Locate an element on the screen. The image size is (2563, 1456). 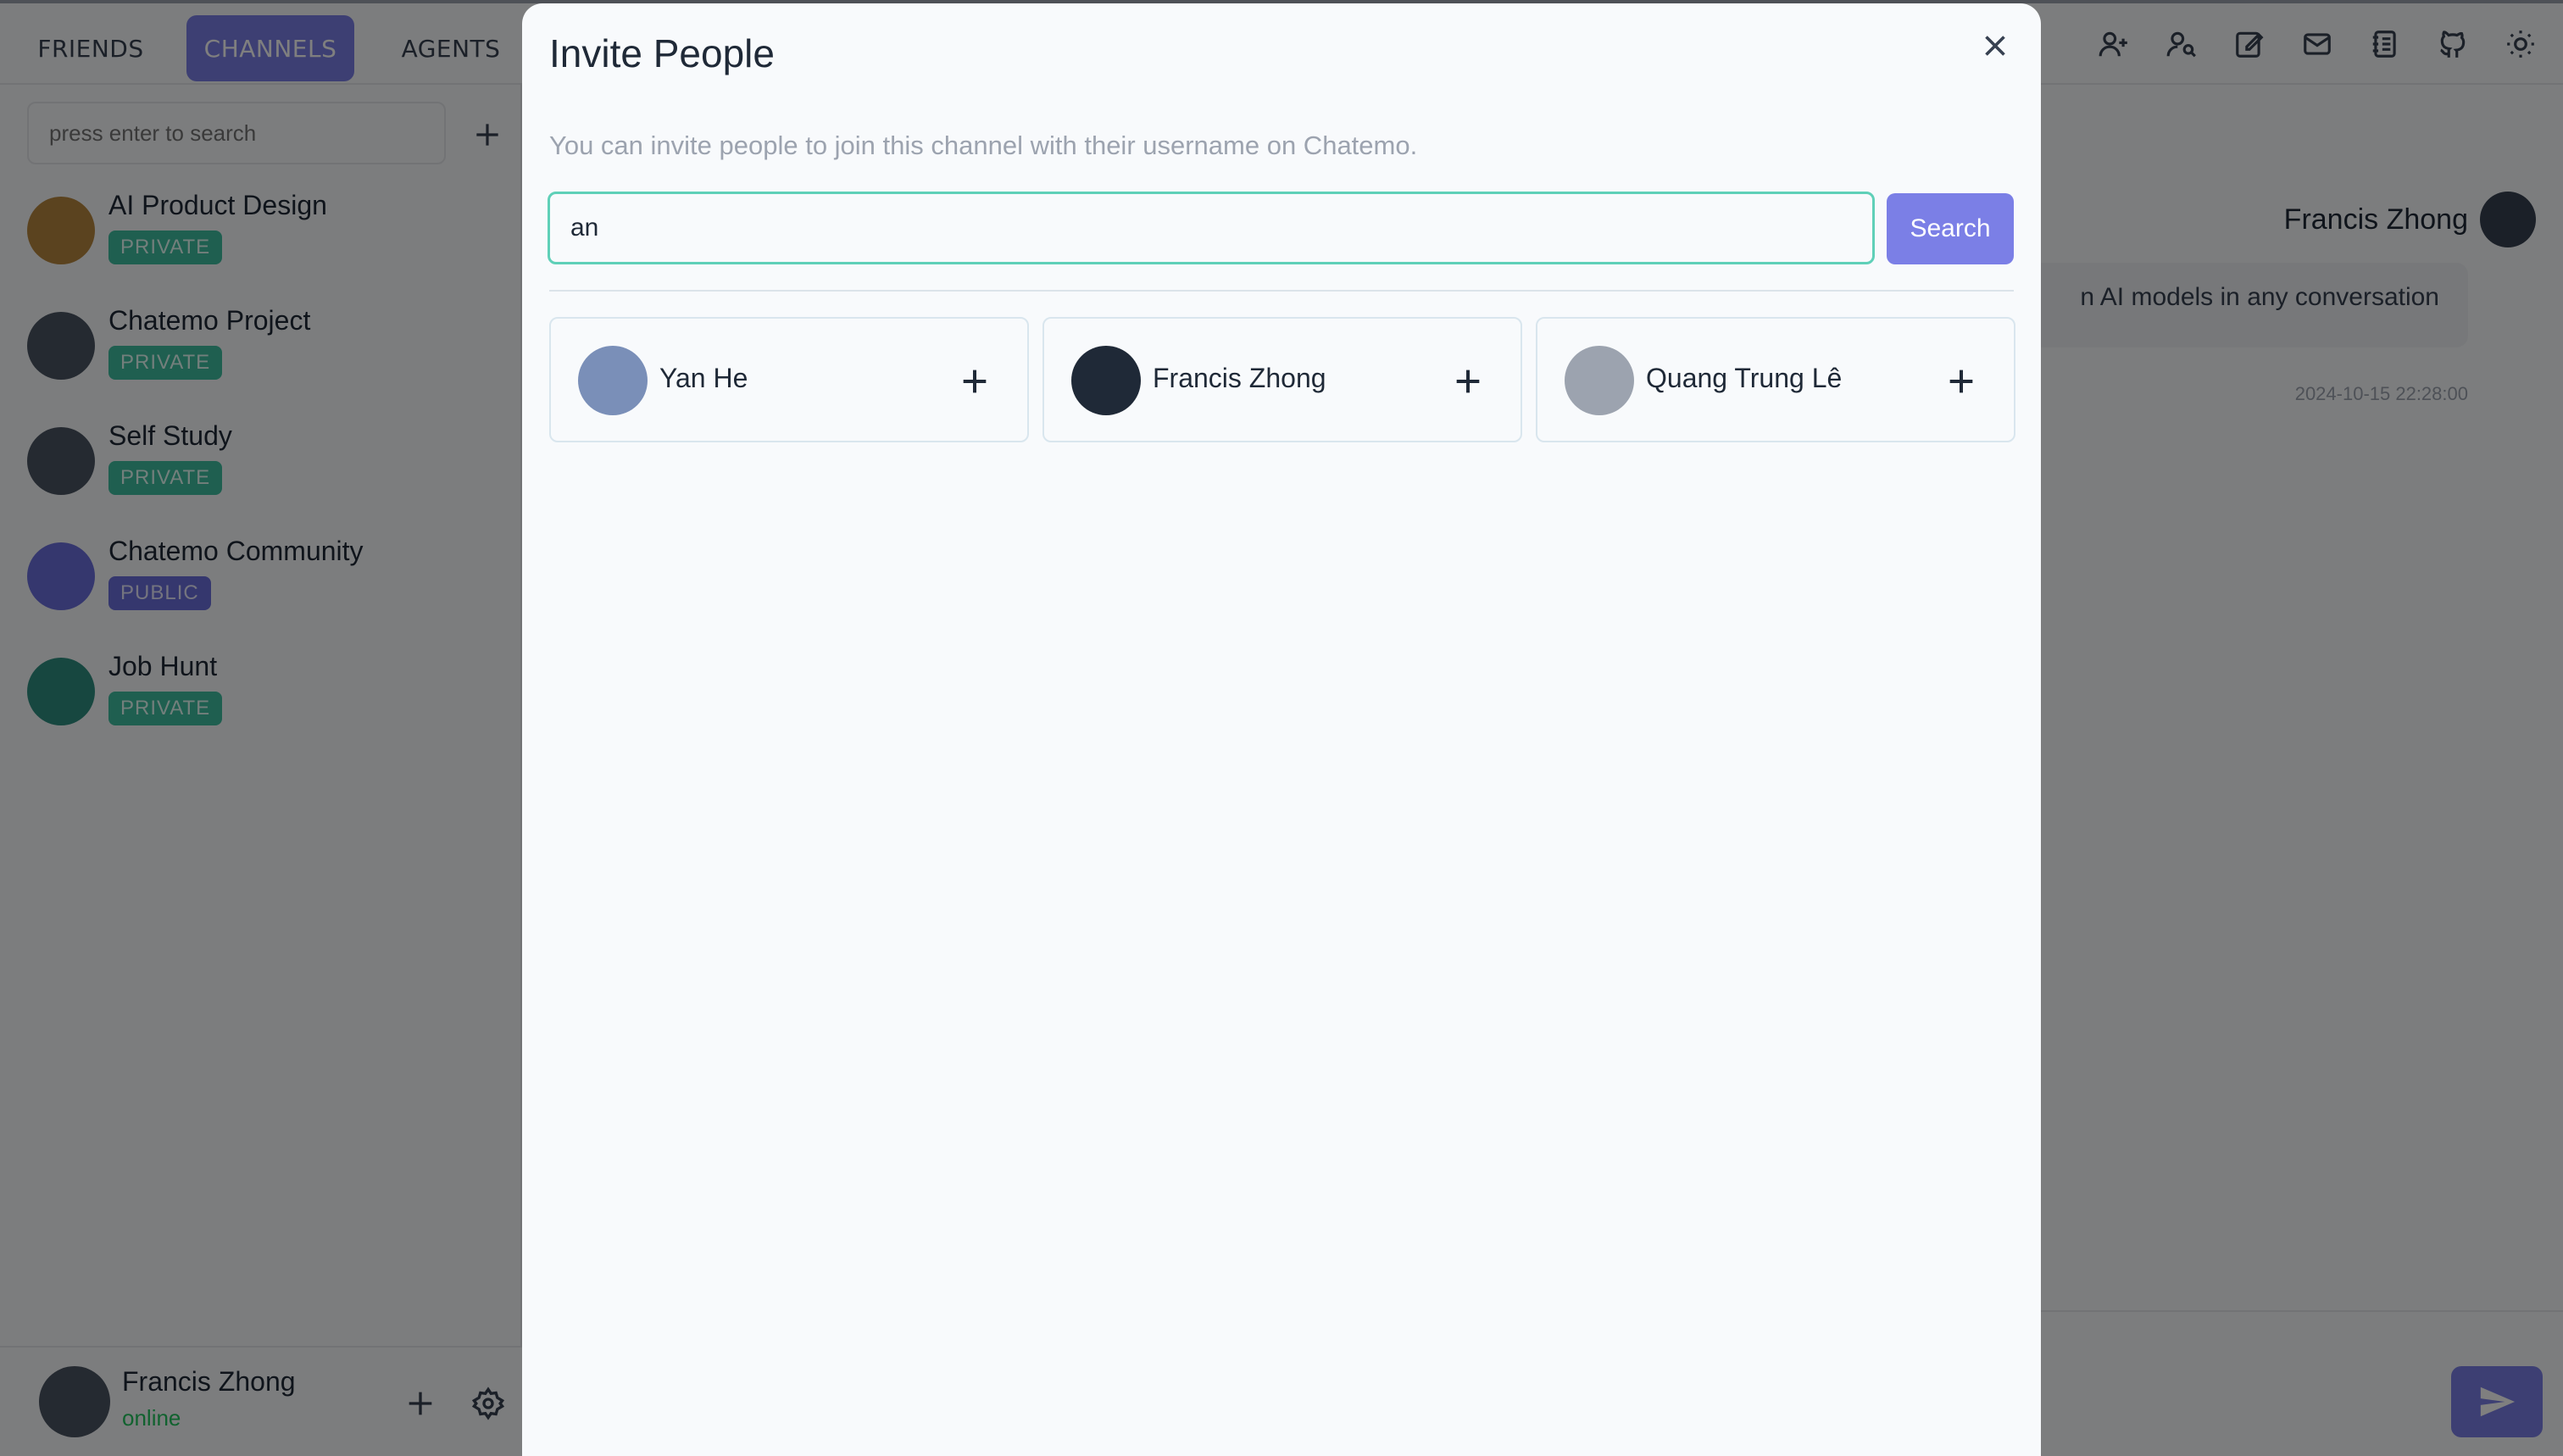
user-result-card: Yan He is located at coordinates (789, 379).